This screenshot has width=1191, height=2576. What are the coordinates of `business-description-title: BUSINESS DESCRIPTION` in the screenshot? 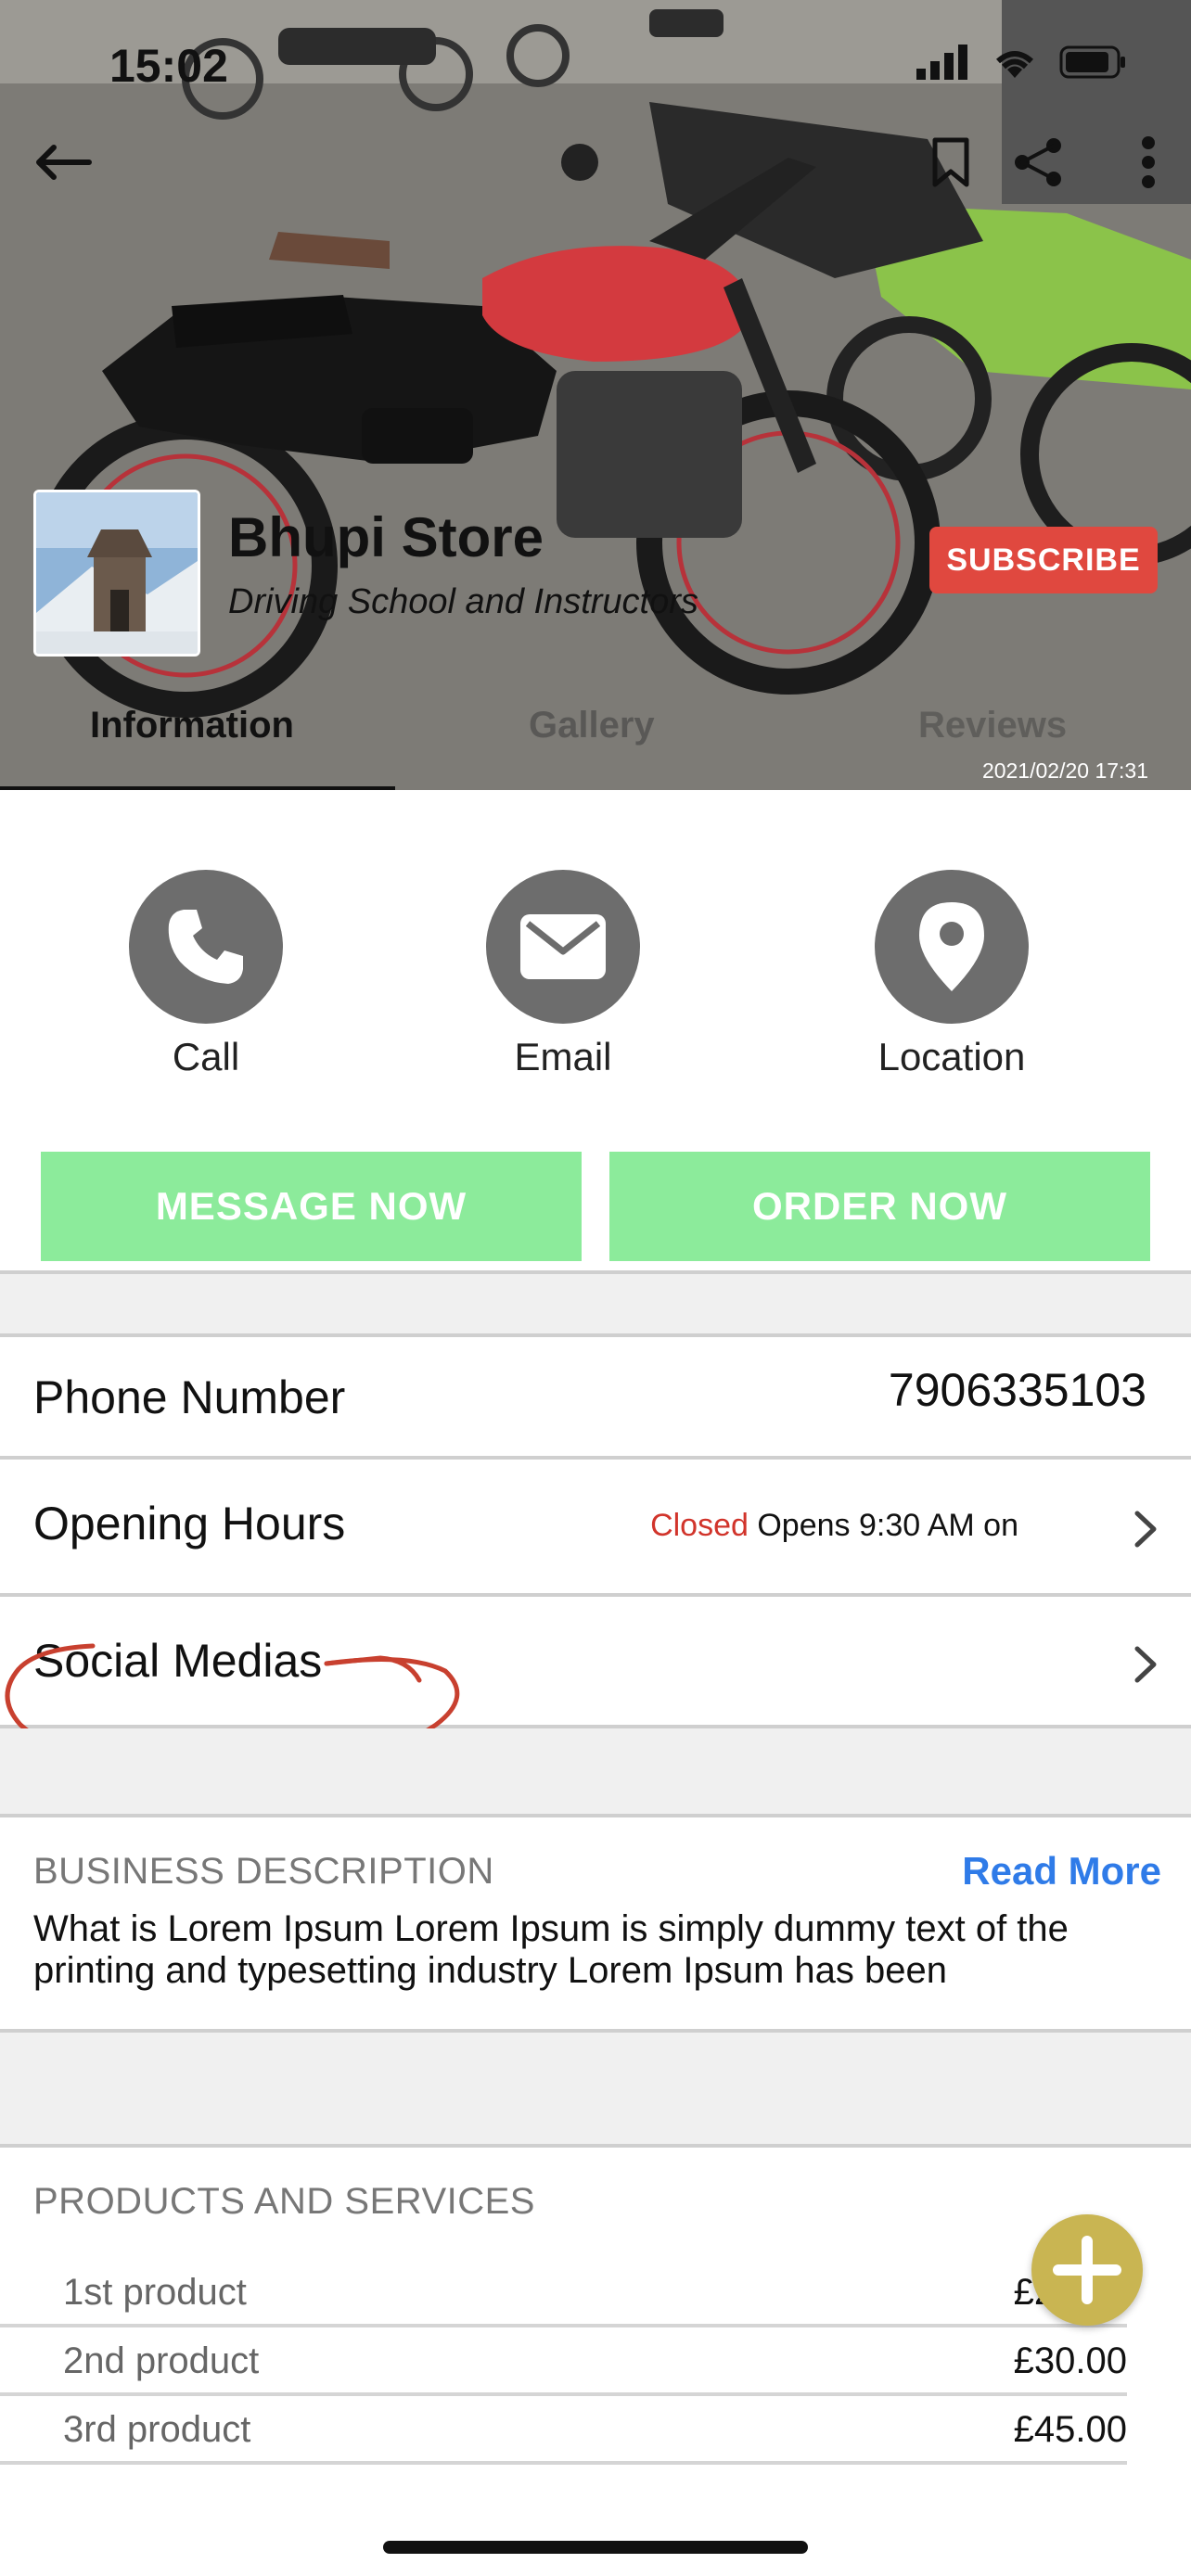 It's located at (263, 1872).